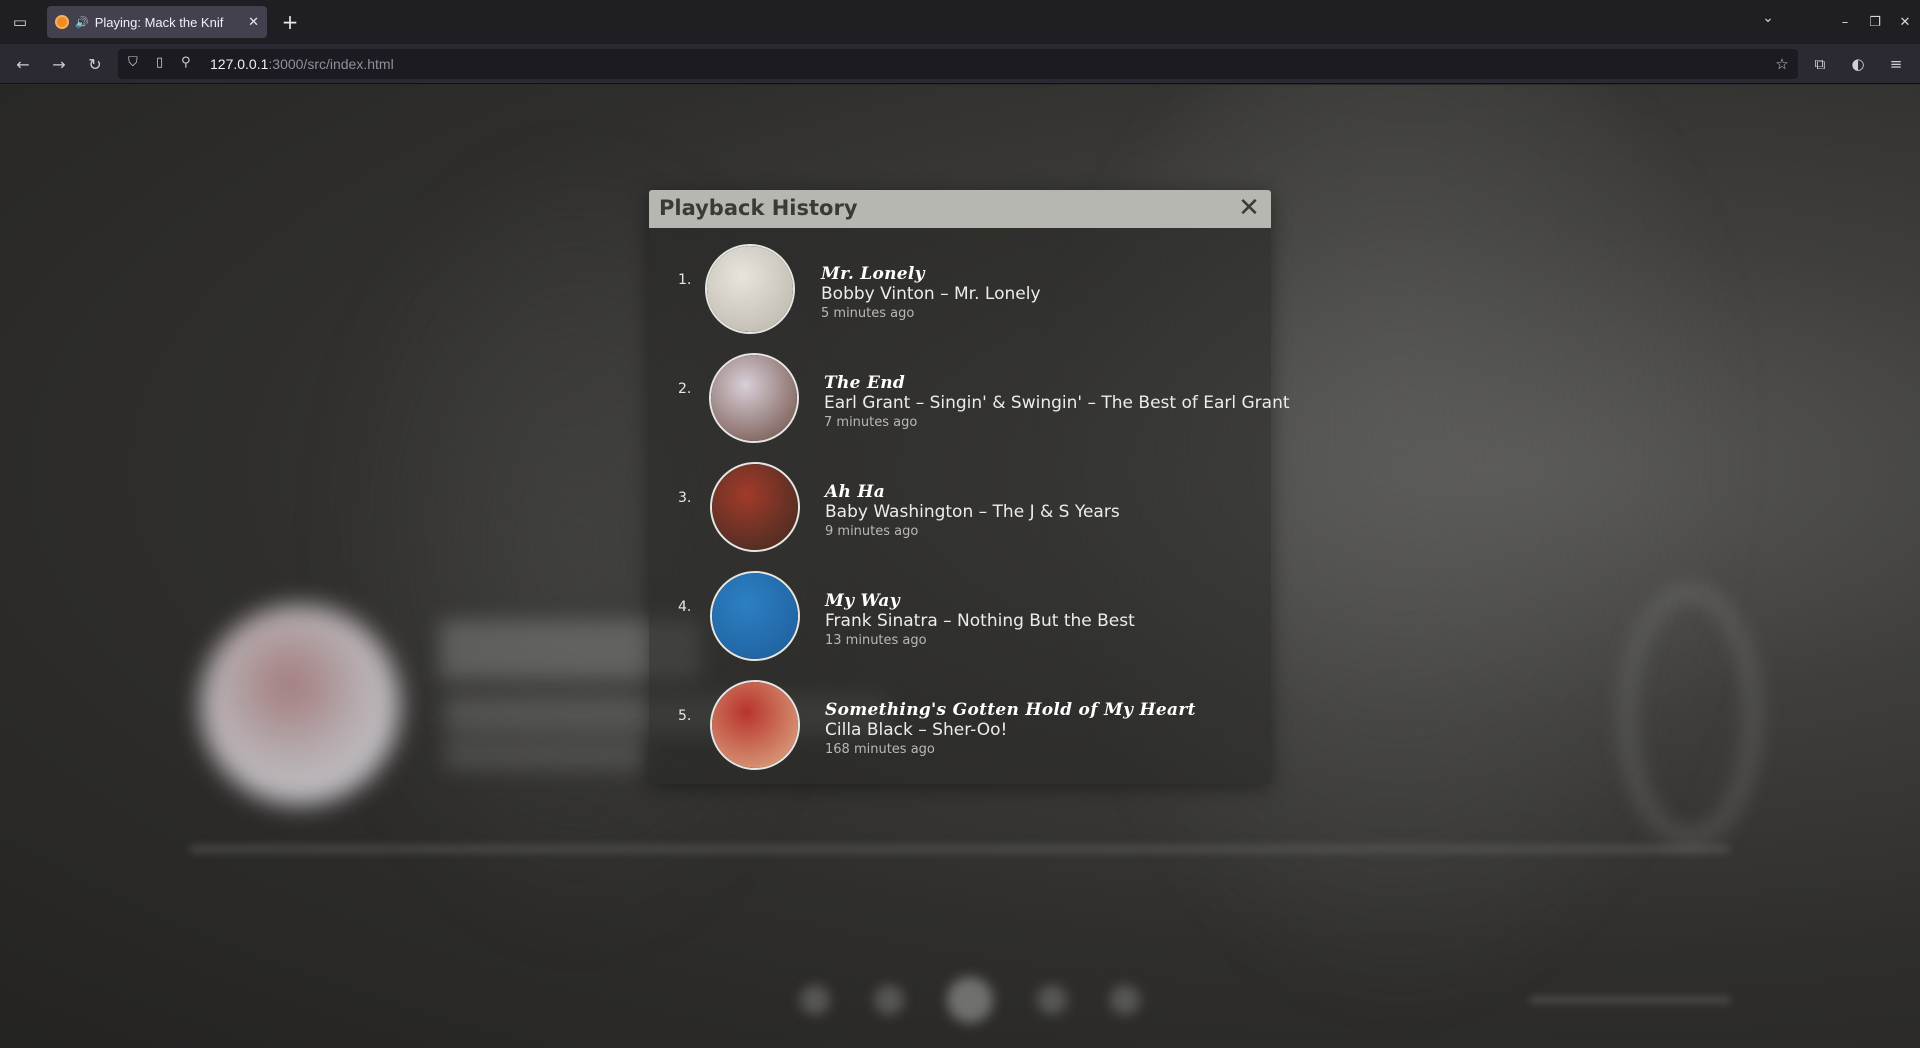 The width and height of the screenshot is (1920, 1048). What do you see at coordinates (862, 601) in the screenshot?
I see `history-item-title: My Way` at bounding box center [862, 601].